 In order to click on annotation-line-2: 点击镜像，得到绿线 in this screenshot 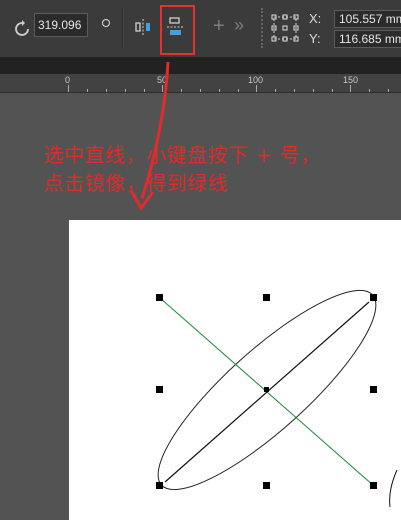, I will do `click(136, 183)`.